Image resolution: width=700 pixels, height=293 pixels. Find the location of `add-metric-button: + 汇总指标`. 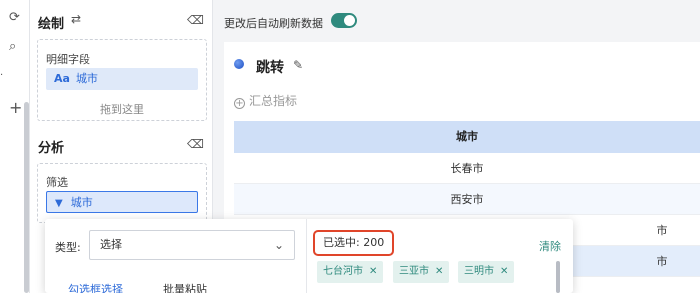

add-metric-button: + 汇总指标 is located at coordinates (265, 100).